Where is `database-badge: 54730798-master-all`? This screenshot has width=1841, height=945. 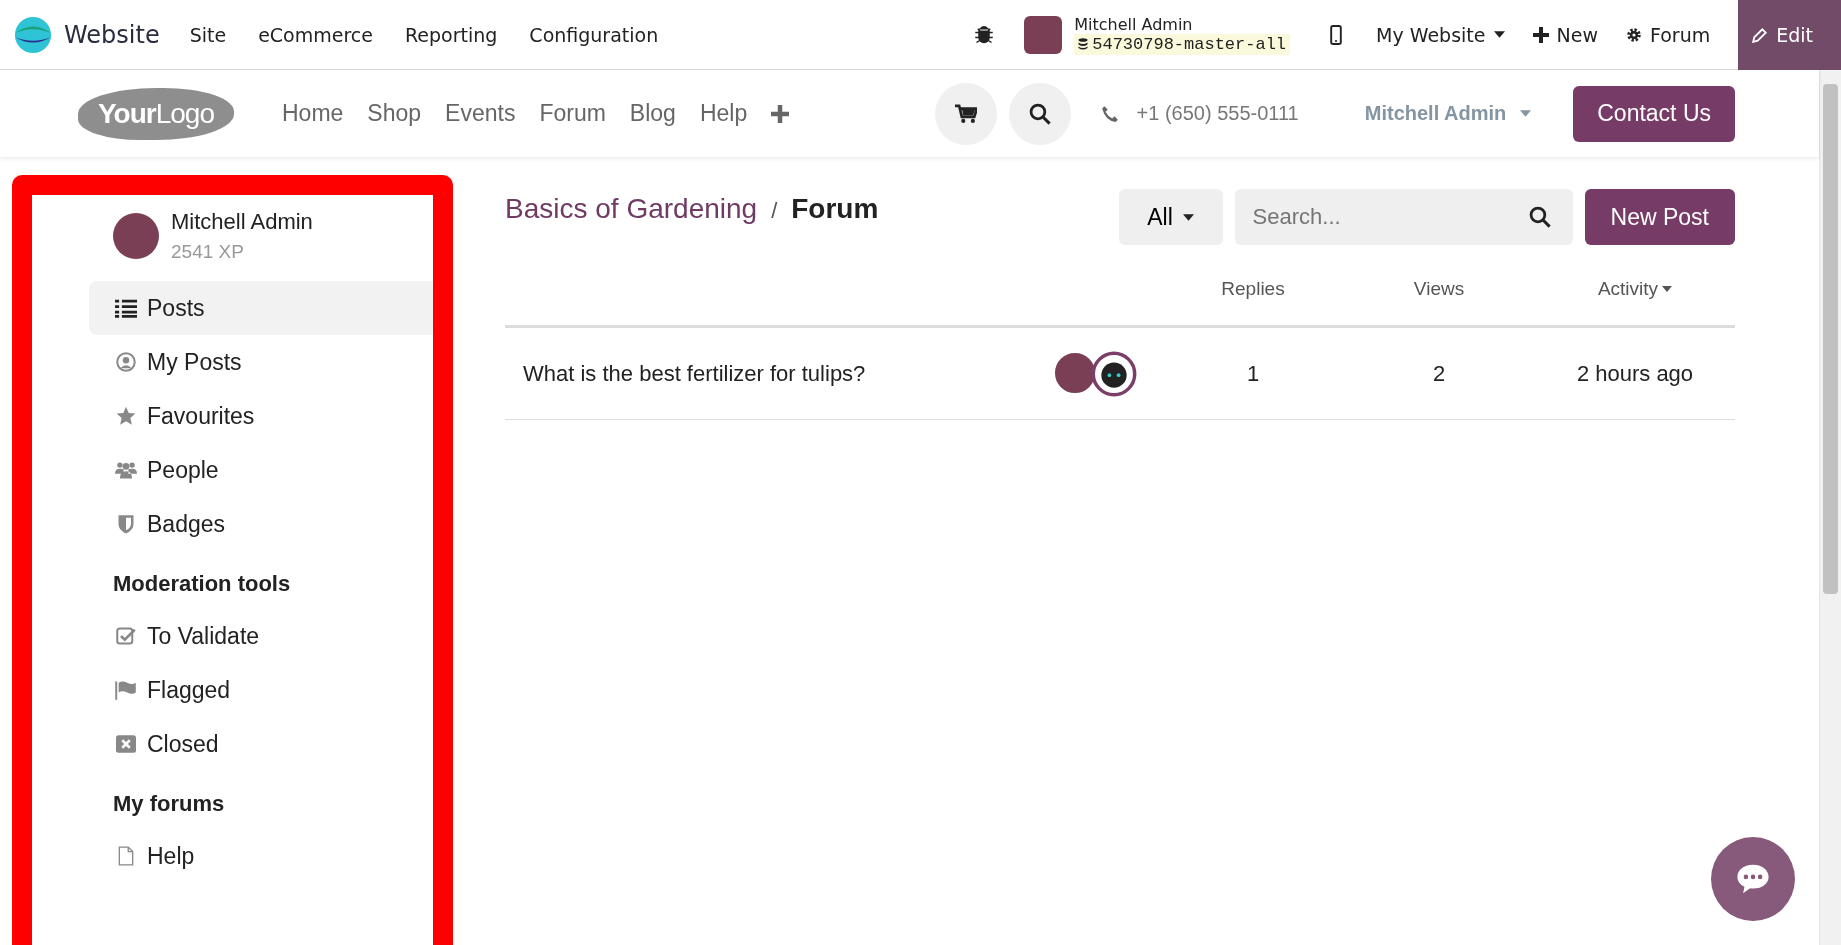
database-badge: 54730798-master-all is located at coordinates (1182, 44).